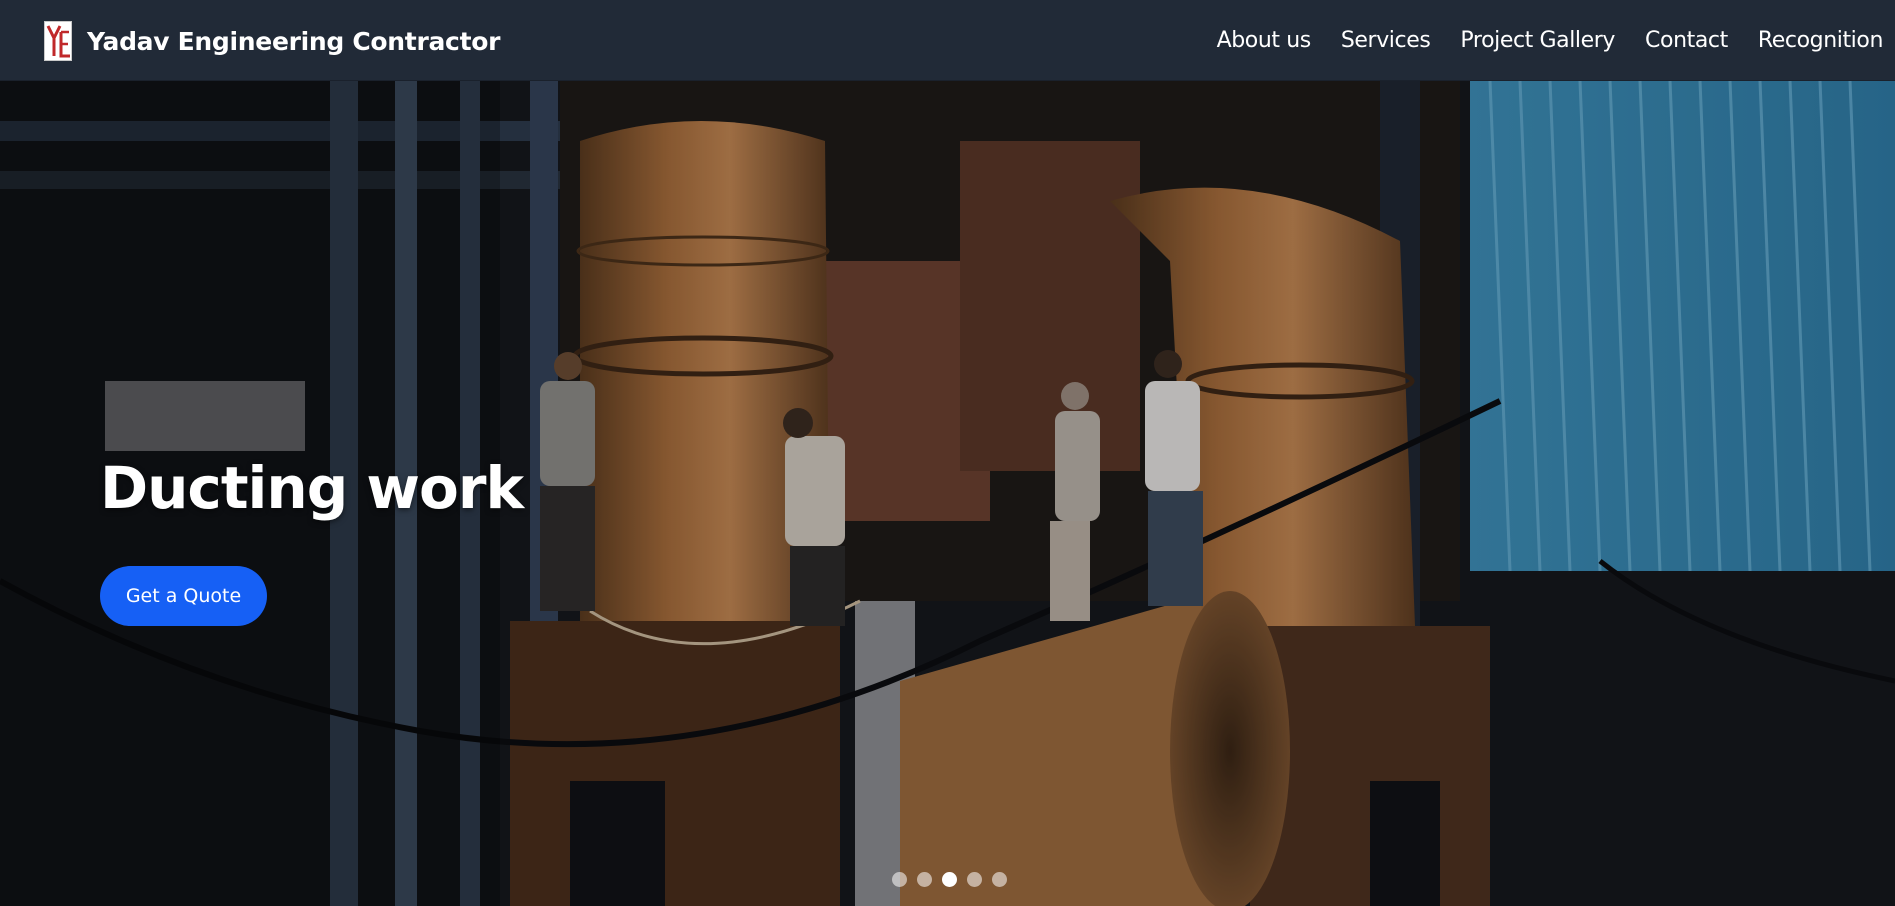 This screenshot has height=906, width=1895. Describe the element at coordinates (183, 596) in the screenshot. I see `get-a-quote-button: Get a Quote` at that location.